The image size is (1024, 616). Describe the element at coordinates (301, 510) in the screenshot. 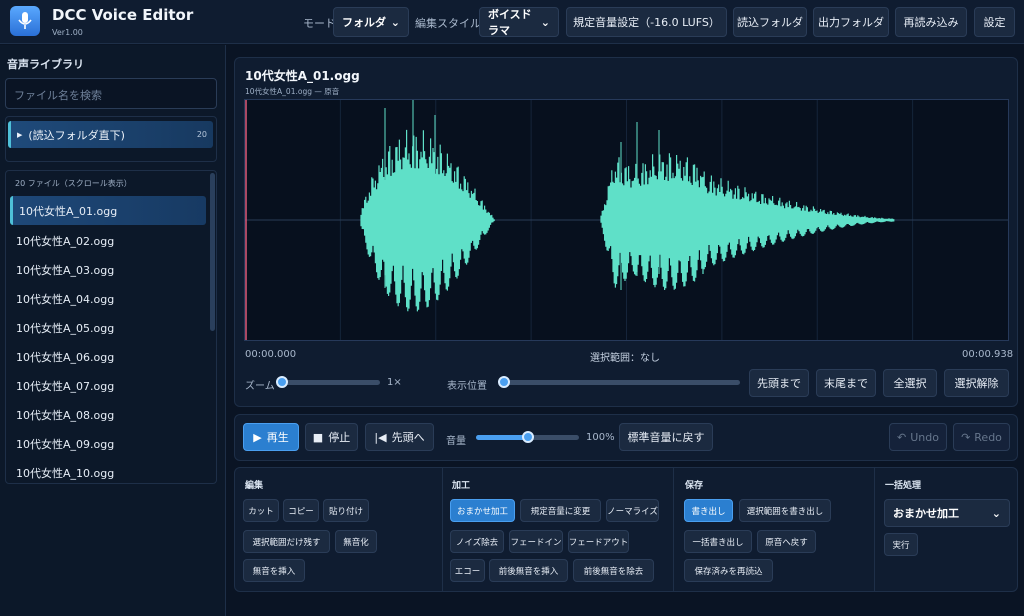

I see `copy-button: コピー` at that location.